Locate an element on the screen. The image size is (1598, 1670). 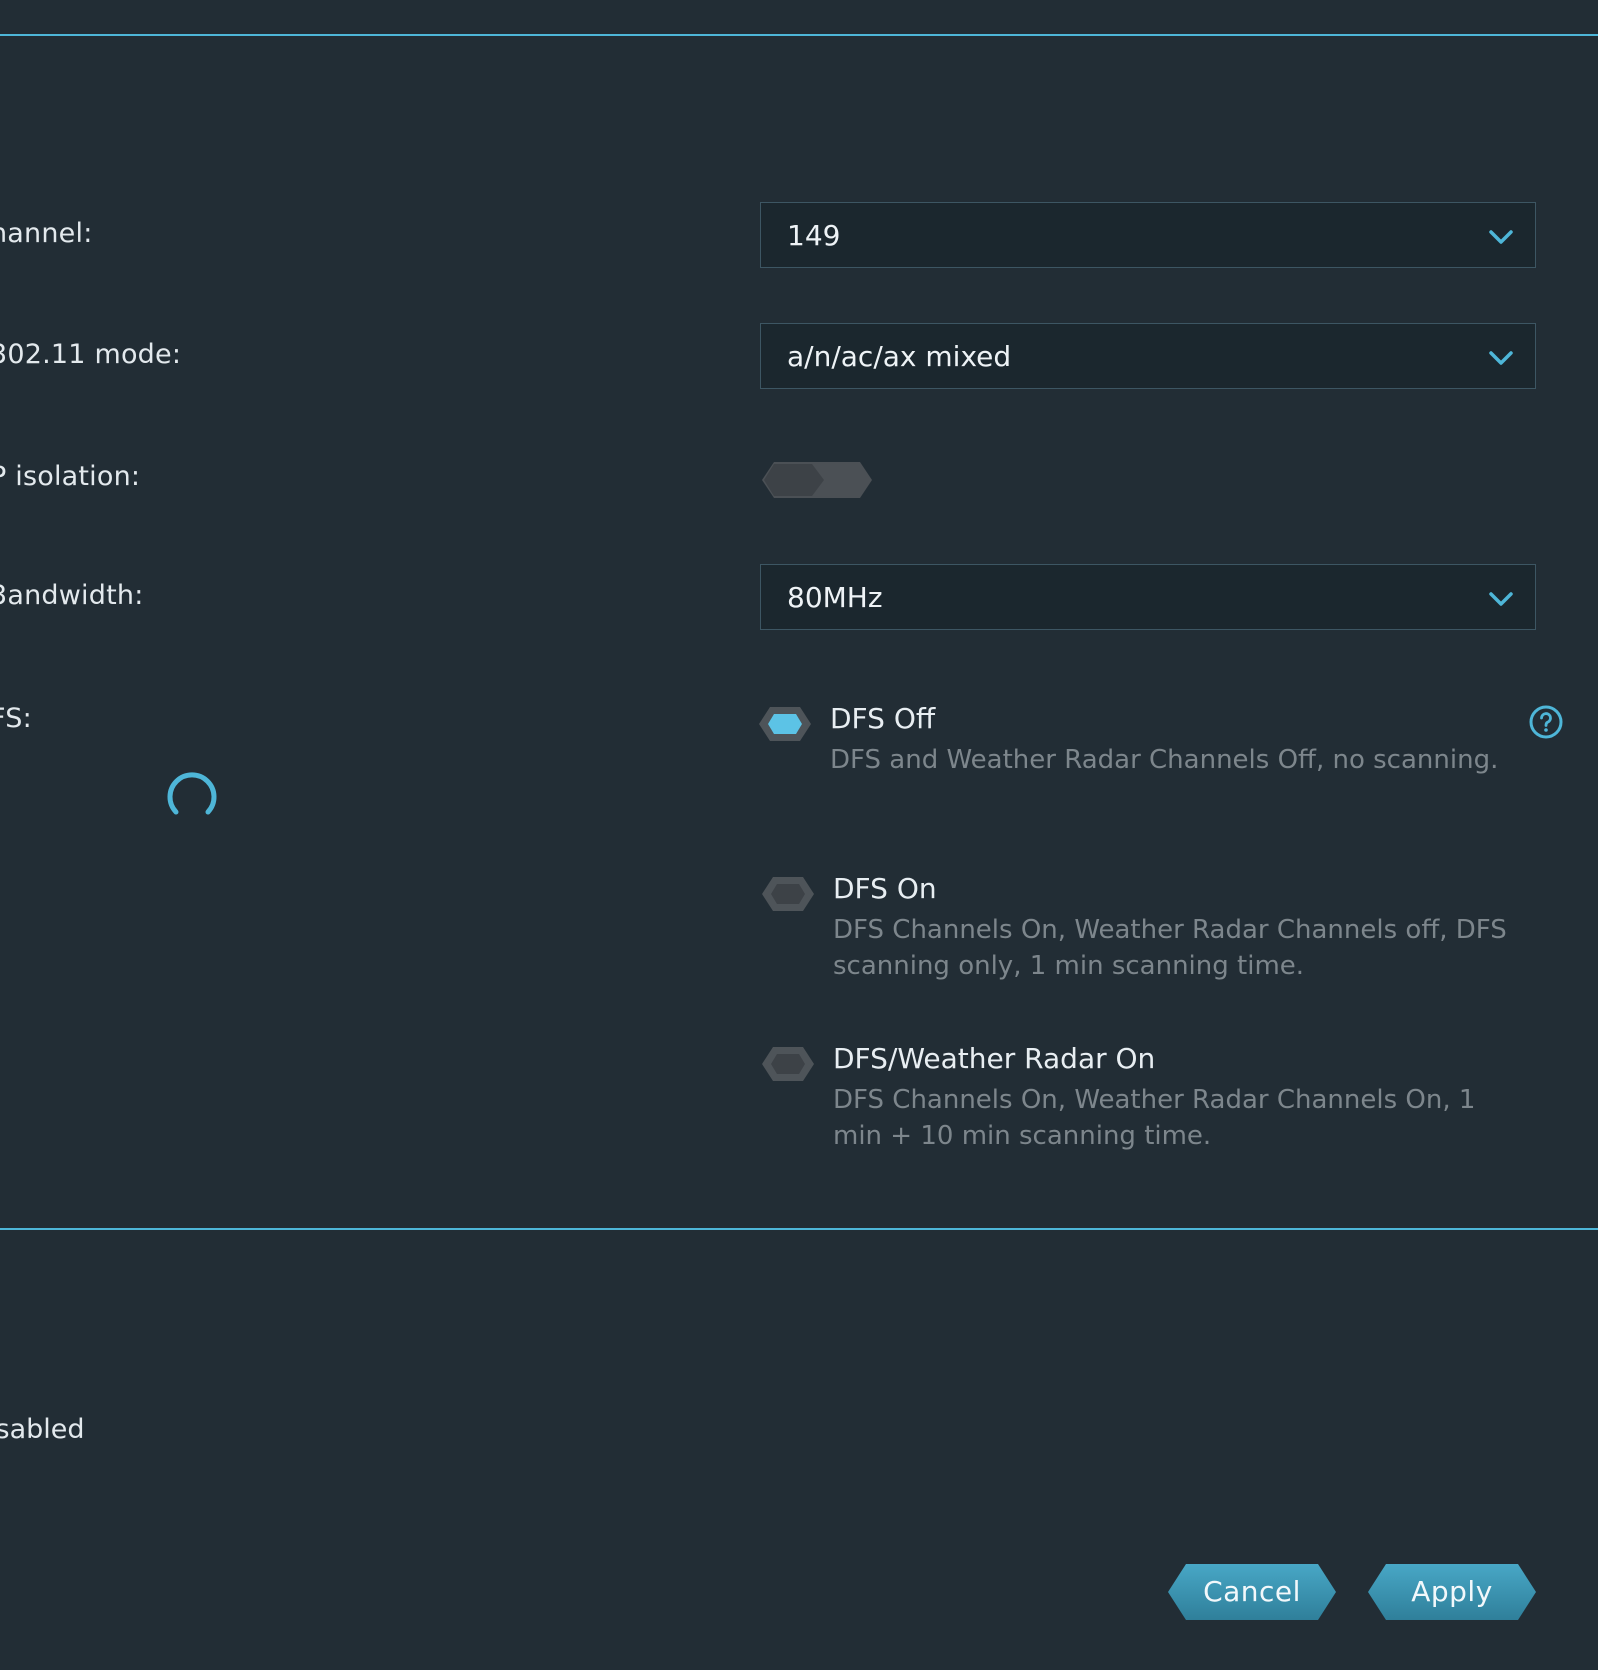
cancel-button-label: Cancel is located at coordinates (1252, 1591).